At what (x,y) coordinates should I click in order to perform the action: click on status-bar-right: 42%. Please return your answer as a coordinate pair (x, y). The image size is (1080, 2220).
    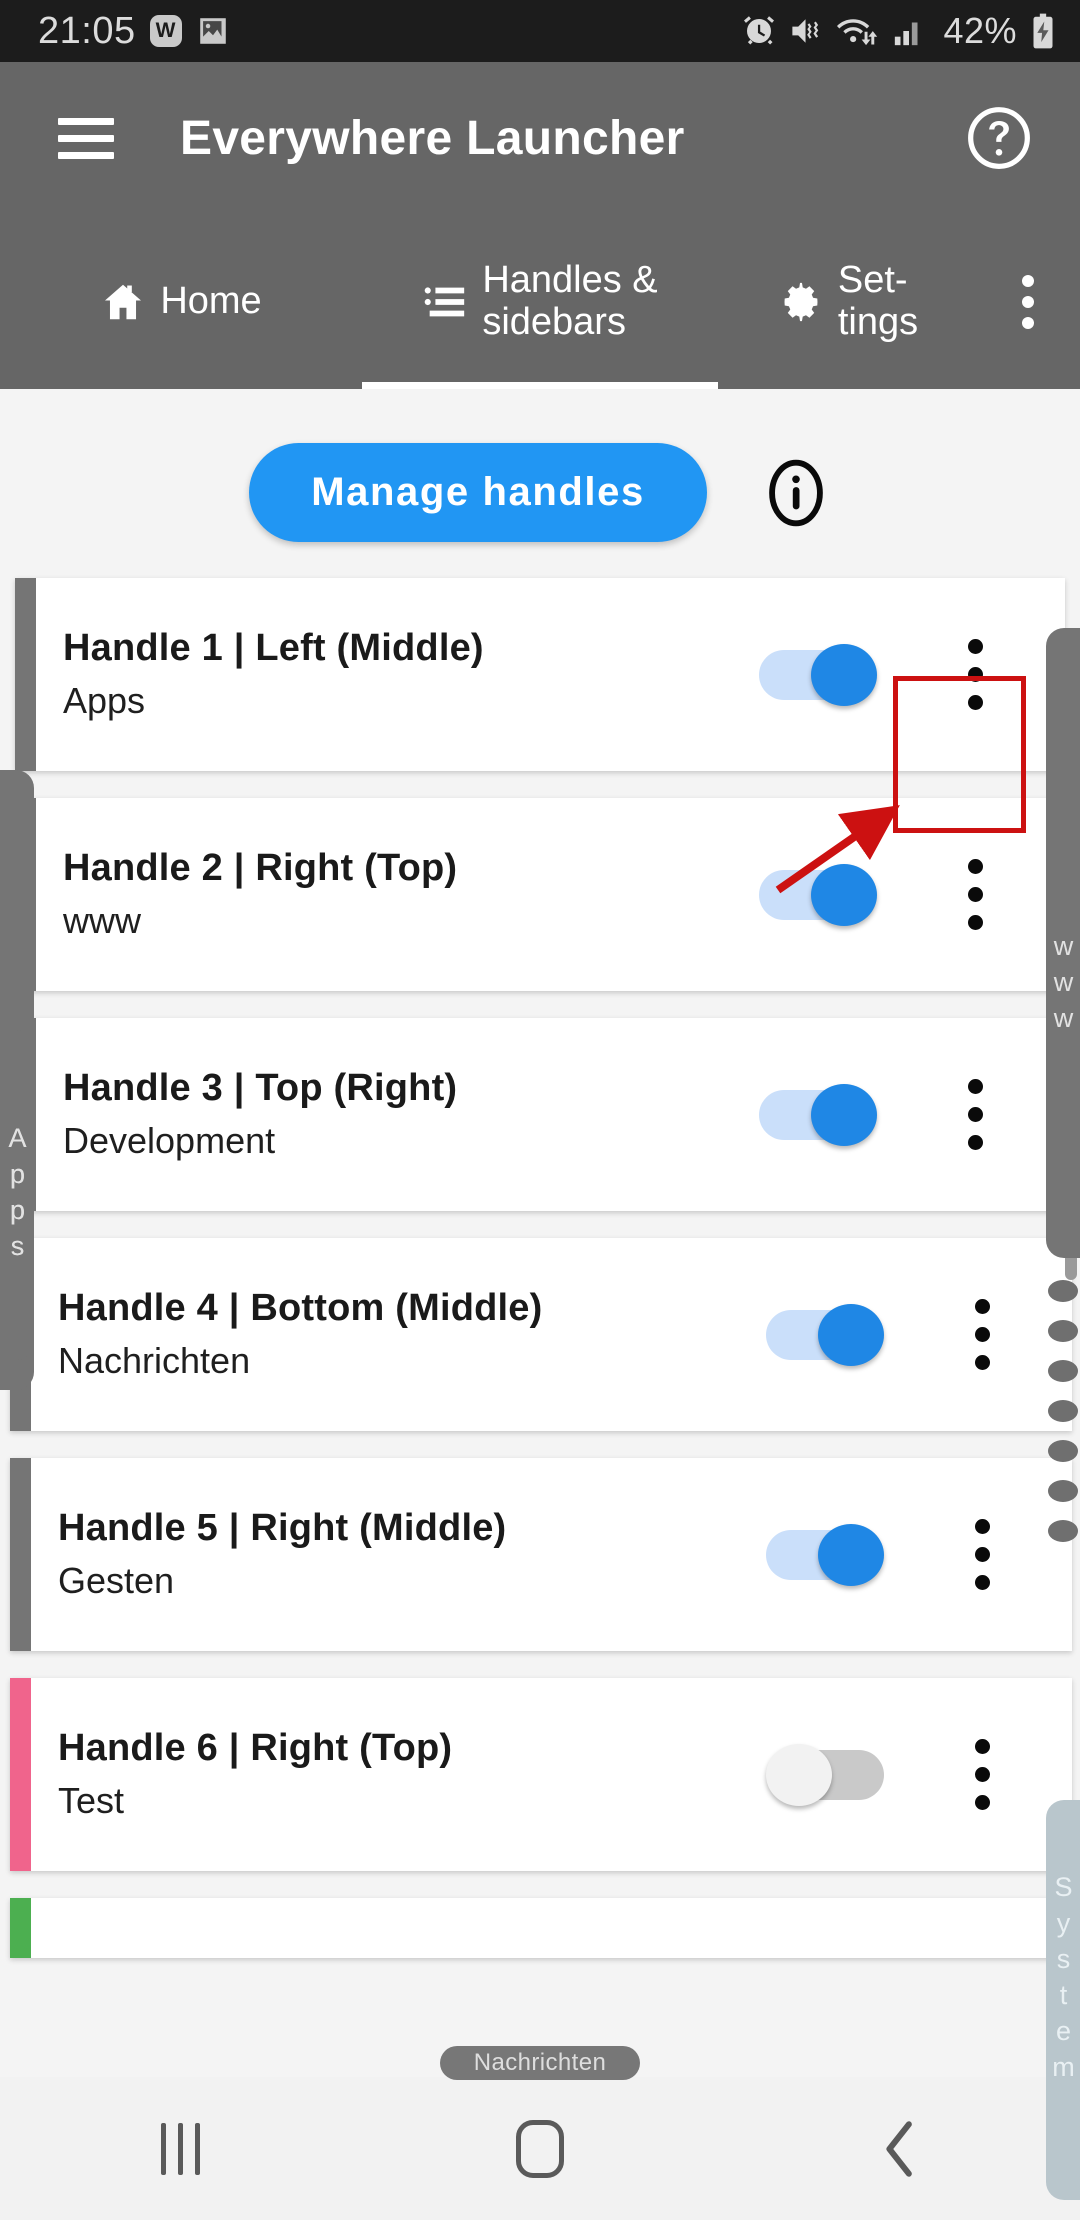
    Looking at the image, I should click on (899, 31).